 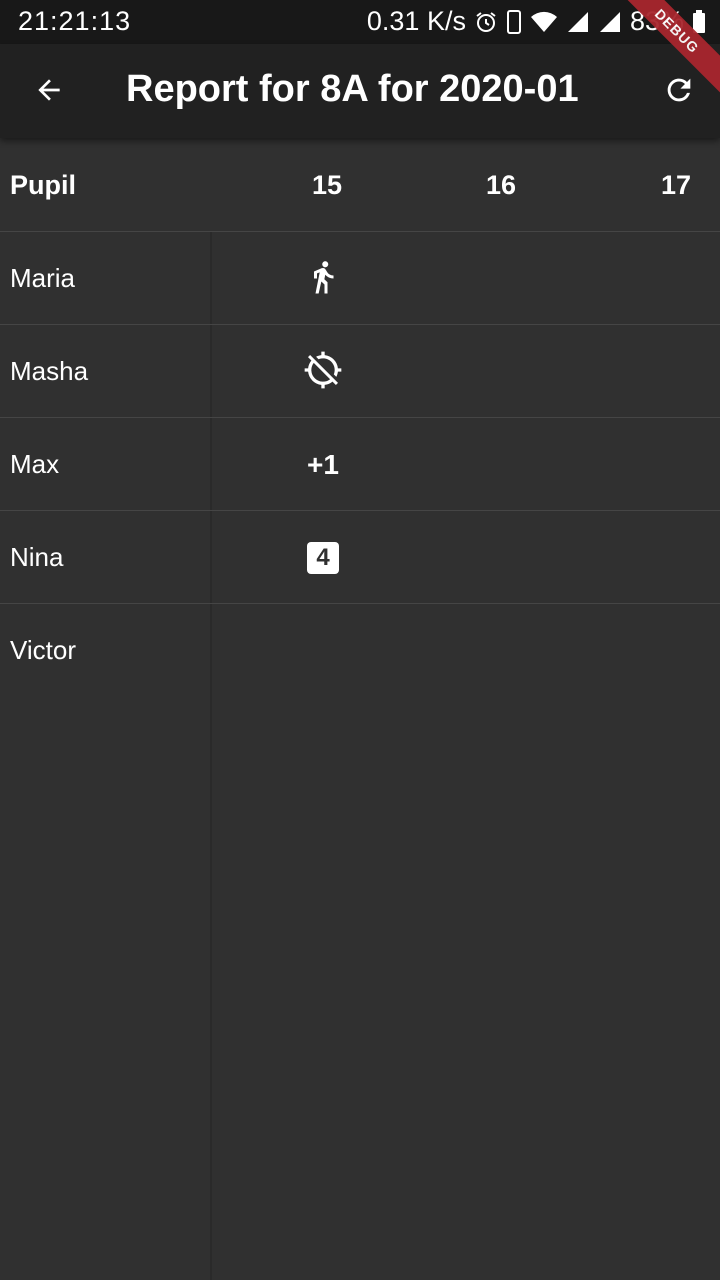 What do you see at coordinates (514, 21) in the screenshot?
I see `phone-icon` at bounding box center [514, 21].